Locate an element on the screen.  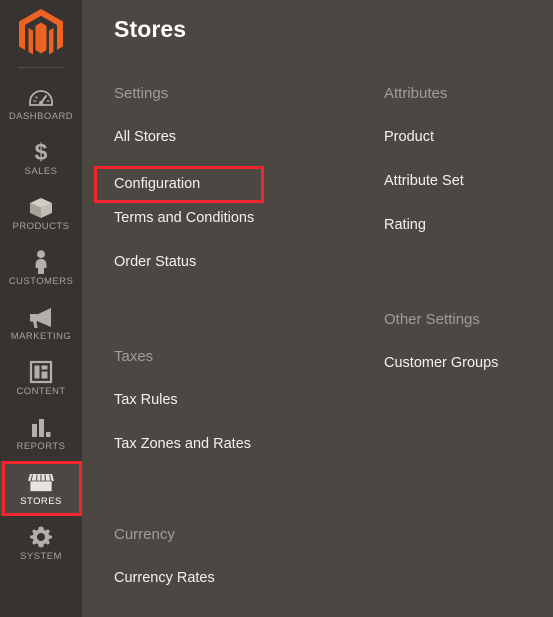
sidebar-item-customers: Customers is located at coordinates (41, 268).